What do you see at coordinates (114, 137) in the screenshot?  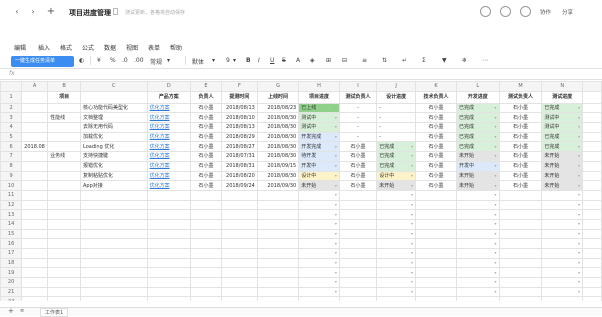 I see `cell: 加载优化` at bounding box center [114, 137].